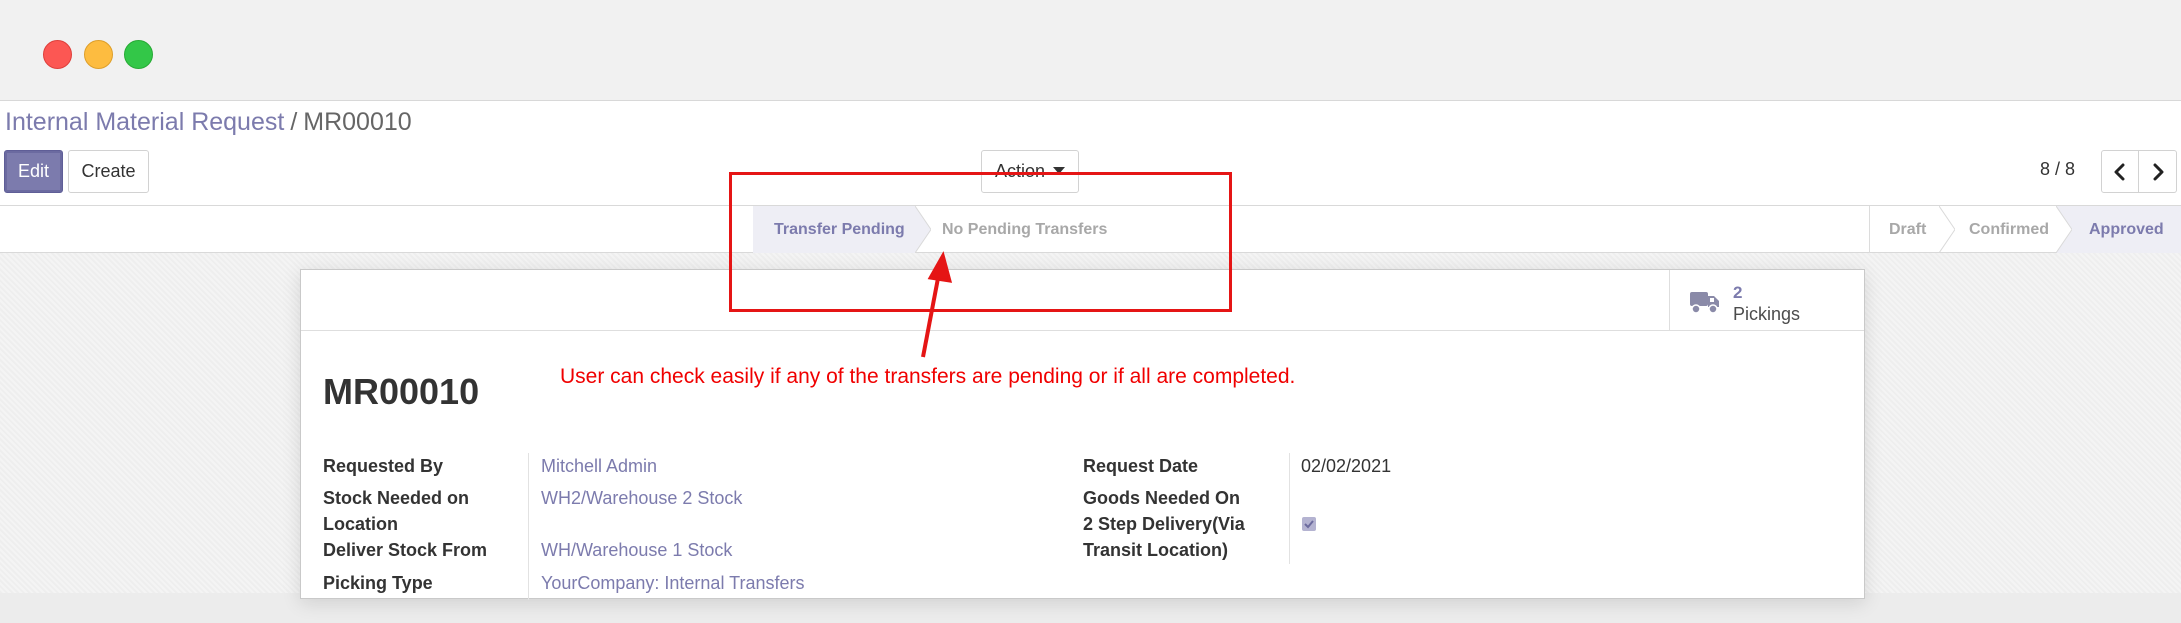 The height and width of the screenshot is (623, 2181). I want to click on two-step-delivery-checkbox, so click(1309, 524).